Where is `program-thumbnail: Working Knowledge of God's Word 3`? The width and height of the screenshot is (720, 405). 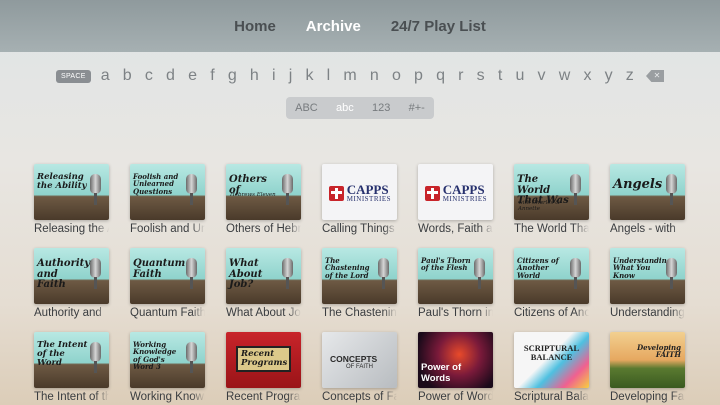
program-thumbnail: Working Knowledge of God's Word 3 is located at coordinates (167, 360).